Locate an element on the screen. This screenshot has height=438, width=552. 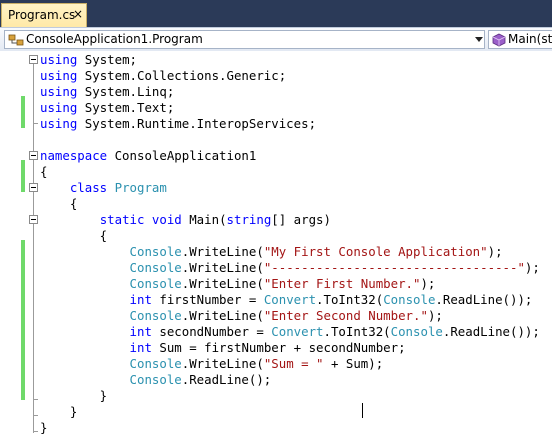
code-token: System.Runtime.InteropServices; is located at coordinates (197, 123).